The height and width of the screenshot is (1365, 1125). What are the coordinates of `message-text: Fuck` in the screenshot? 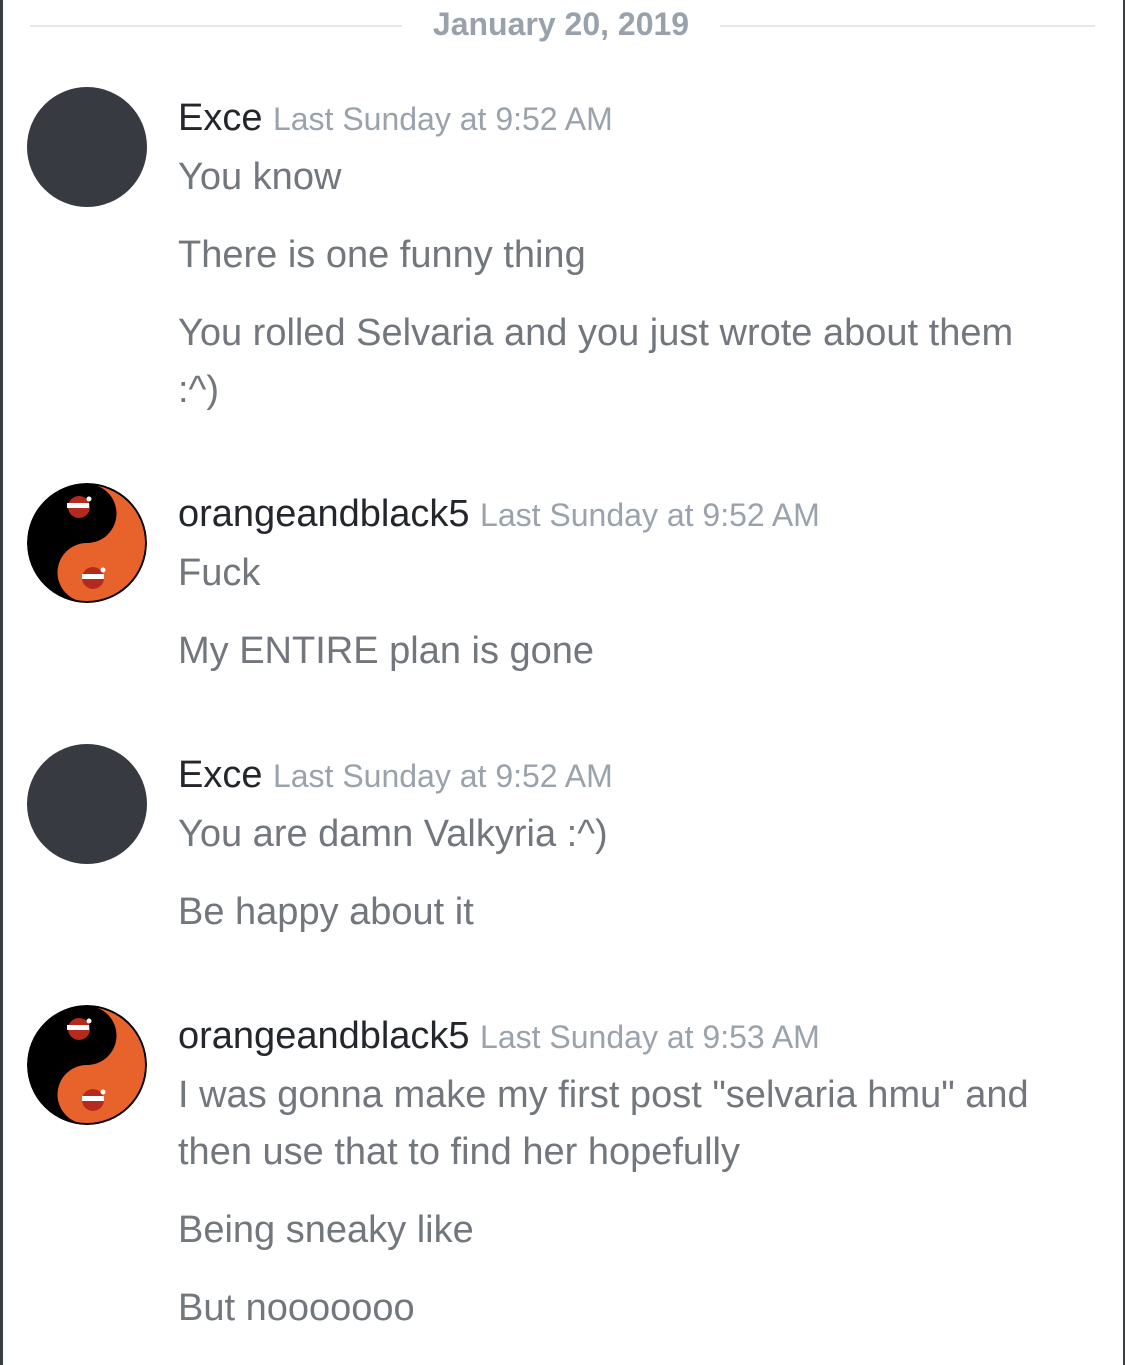 It's located at (219, 573).